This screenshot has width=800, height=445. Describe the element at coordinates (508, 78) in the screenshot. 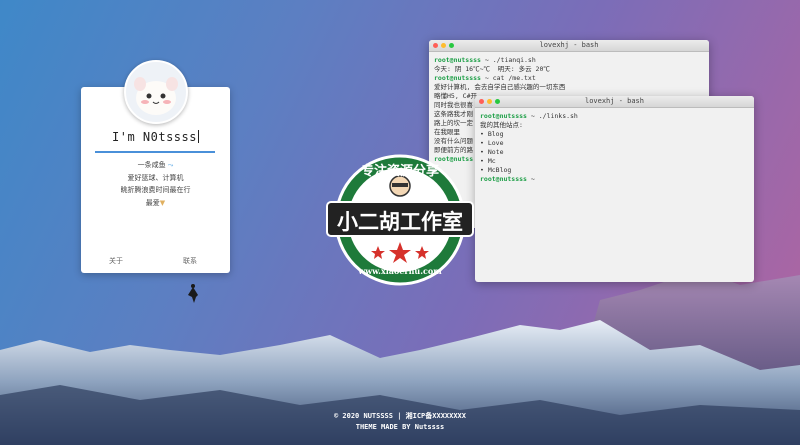

I see `terminal-command: ~ cat /me.txt` at that location.